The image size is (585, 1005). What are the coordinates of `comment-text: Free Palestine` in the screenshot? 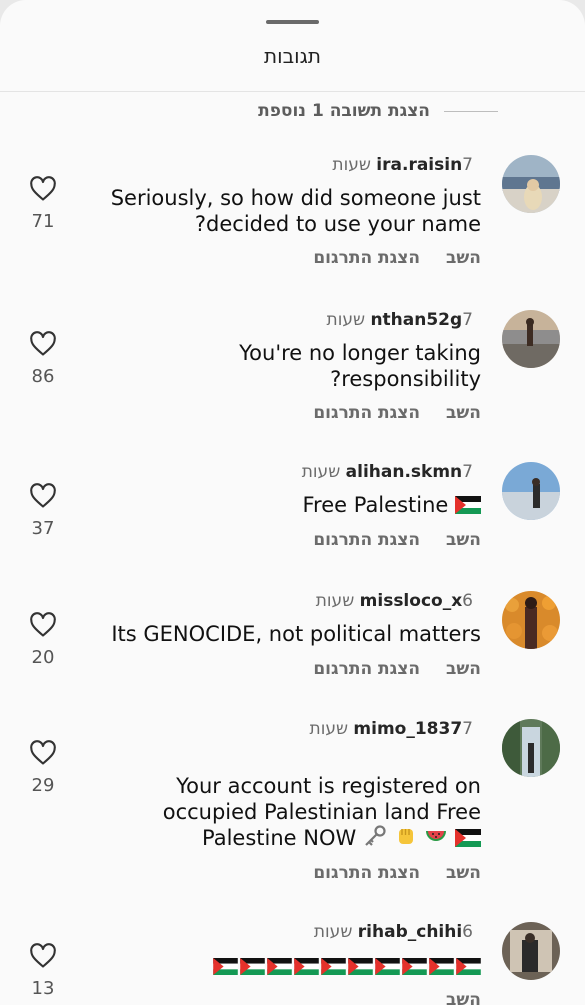 It's located at (281, 505).